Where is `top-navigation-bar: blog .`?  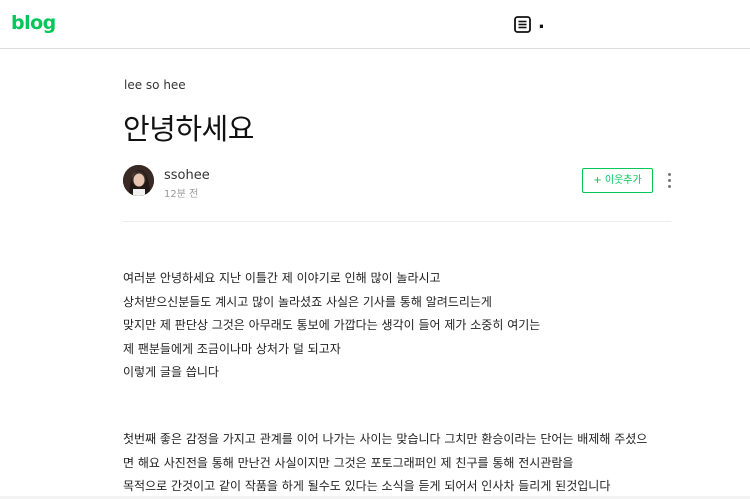 top-navigation-bar: blog . is located at coordinates (375, 24).